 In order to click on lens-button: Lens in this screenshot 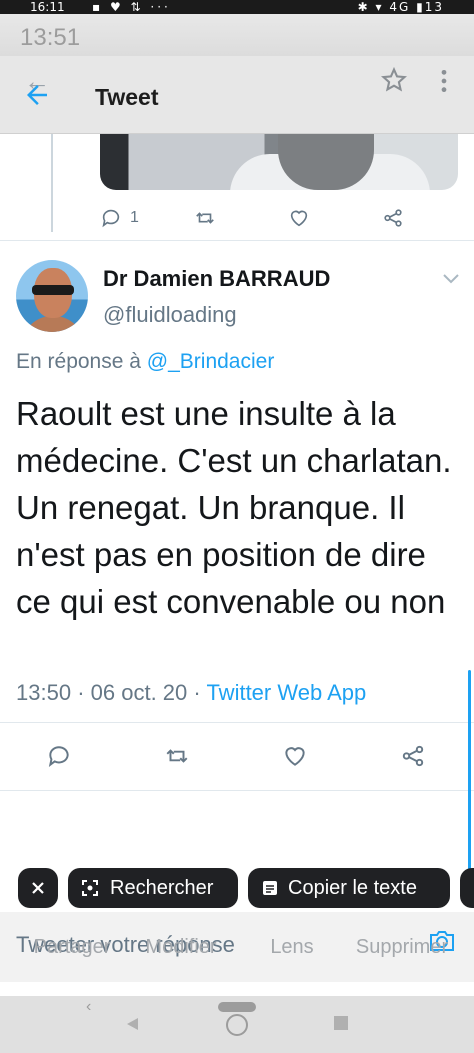, I will do `click(292, 947)`.